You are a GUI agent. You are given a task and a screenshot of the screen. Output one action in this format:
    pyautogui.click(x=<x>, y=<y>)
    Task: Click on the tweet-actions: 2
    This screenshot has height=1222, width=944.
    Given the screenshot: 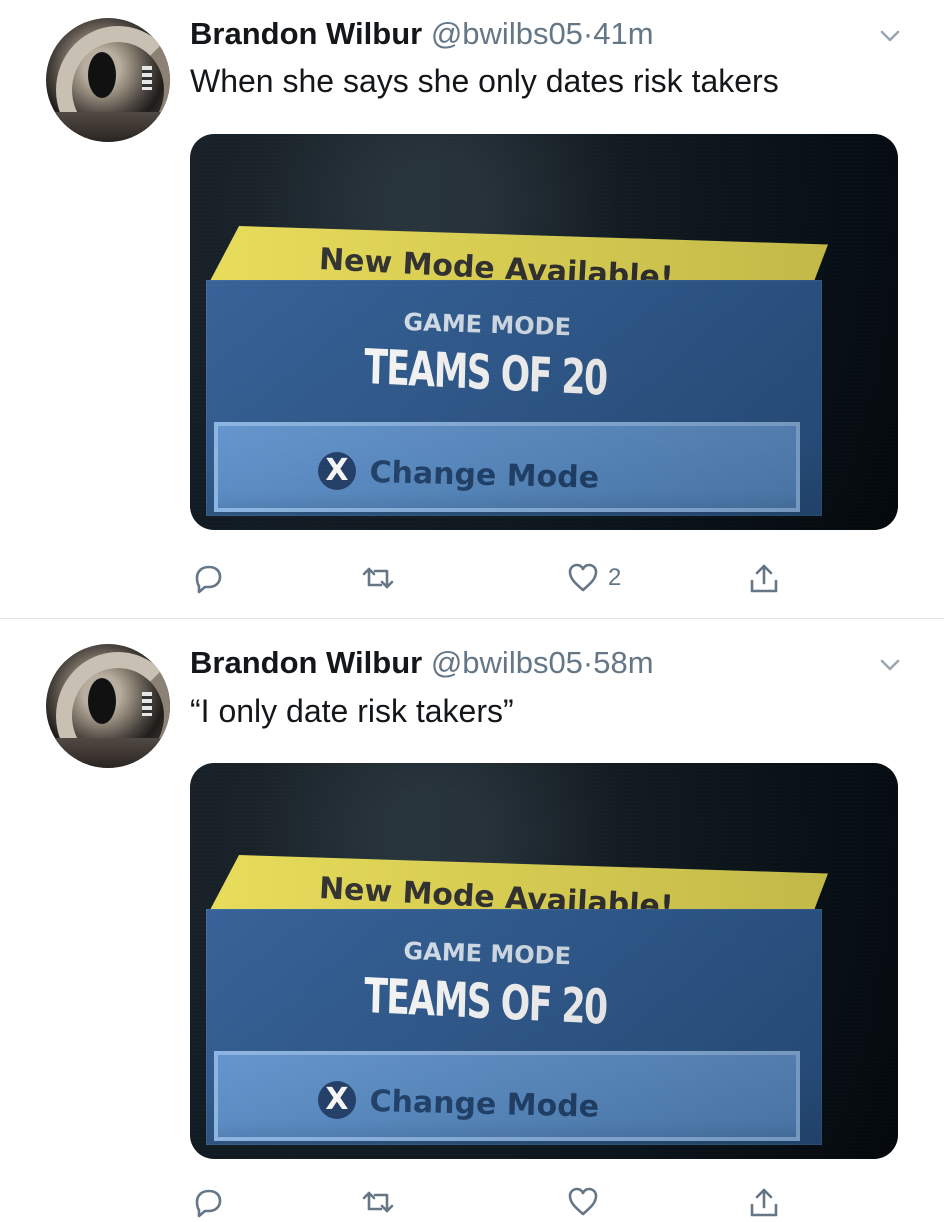 What is the action you would take?
    pyautogui.click(x=540, y=578)
    